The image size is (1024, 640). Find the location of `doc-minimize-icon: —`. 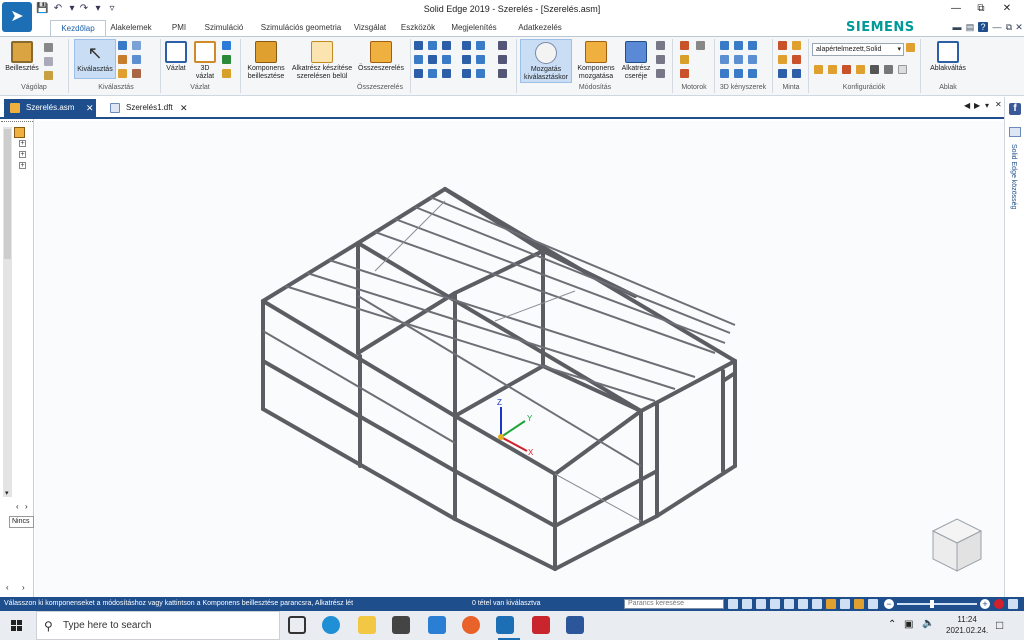

doc-minimize-icon: — is located at coordinates (997, 27).